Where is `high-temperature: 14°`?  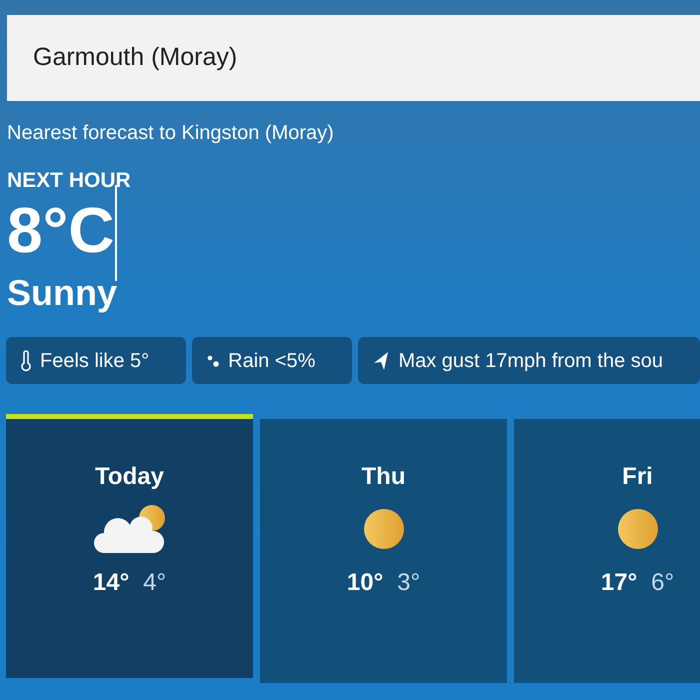 high-temperature: 14° is located at coordinates (111, 583).